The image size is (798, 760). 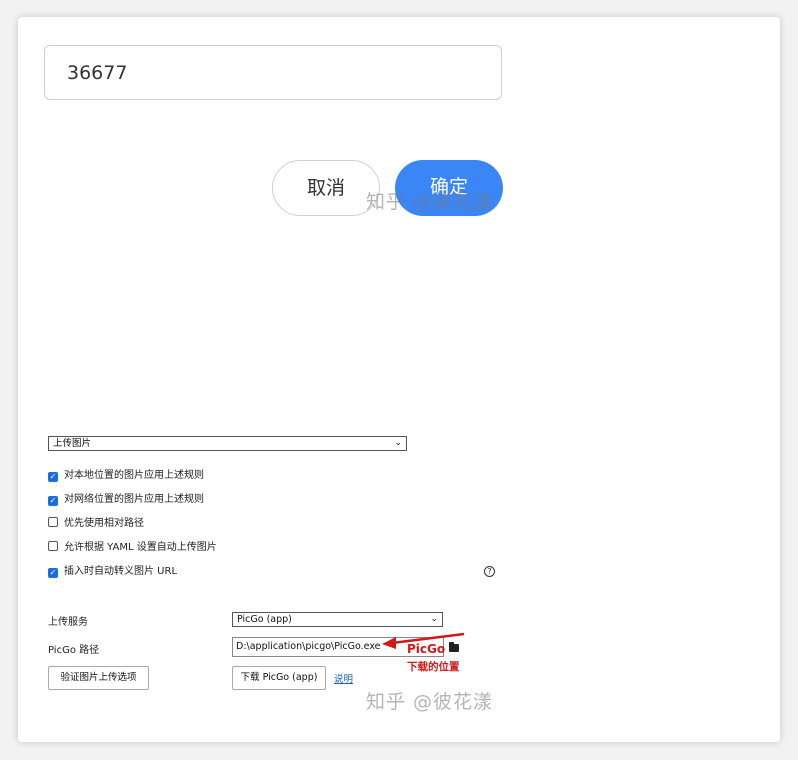 I want to click on checkbox-relative-path: 优先使用相对路径, so click(x=96, y=524).